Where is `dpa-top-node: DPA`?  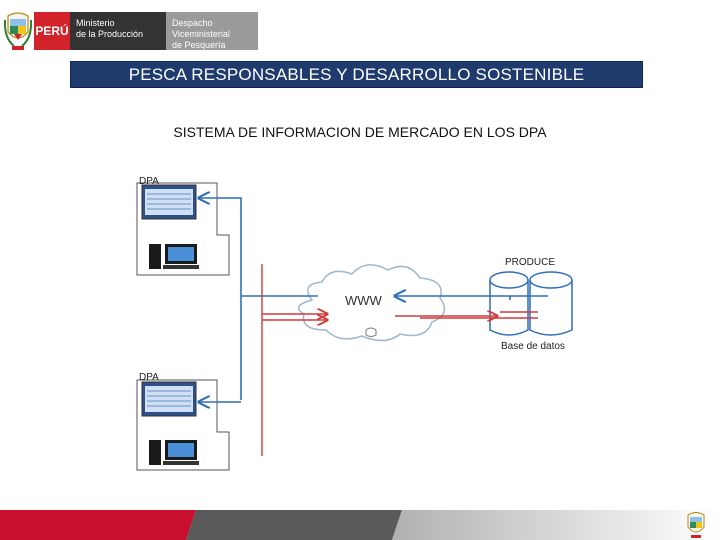 dpa-top-node: DPA is located at coordinates (183, 226).